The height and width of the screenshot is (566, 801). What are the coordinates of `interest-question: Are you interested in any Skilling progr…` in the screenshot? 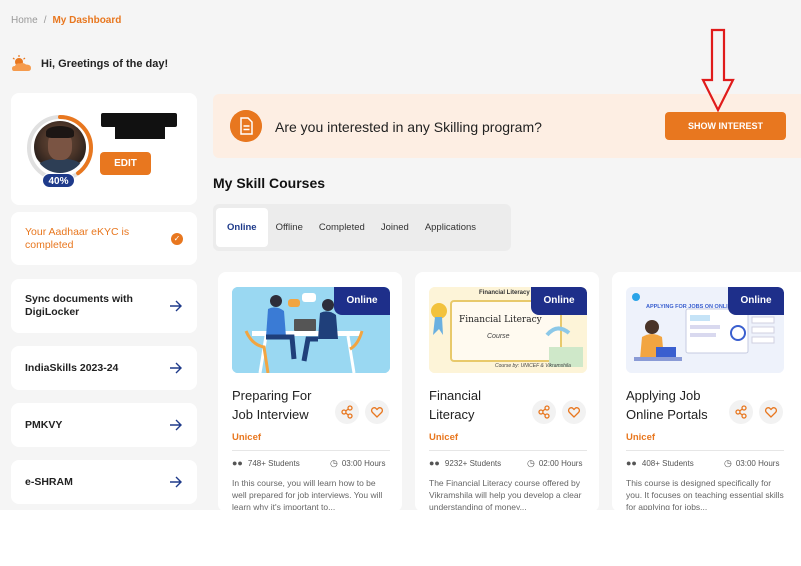 It's located at (408, 127).